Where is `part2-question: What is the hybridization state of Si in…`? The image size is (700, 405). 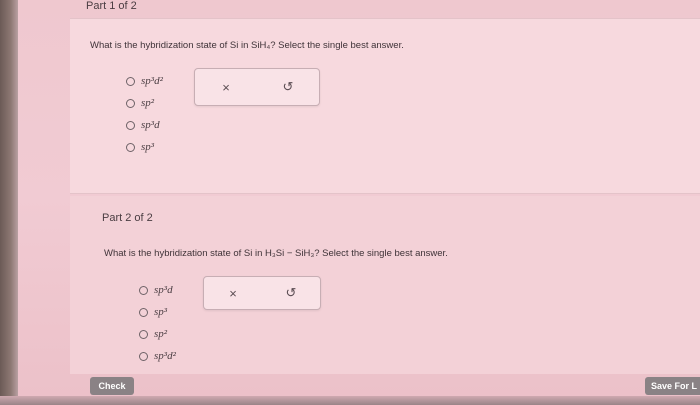
part2-question: What is the hybridization state of Si in… is located at coordinates (276, 253).